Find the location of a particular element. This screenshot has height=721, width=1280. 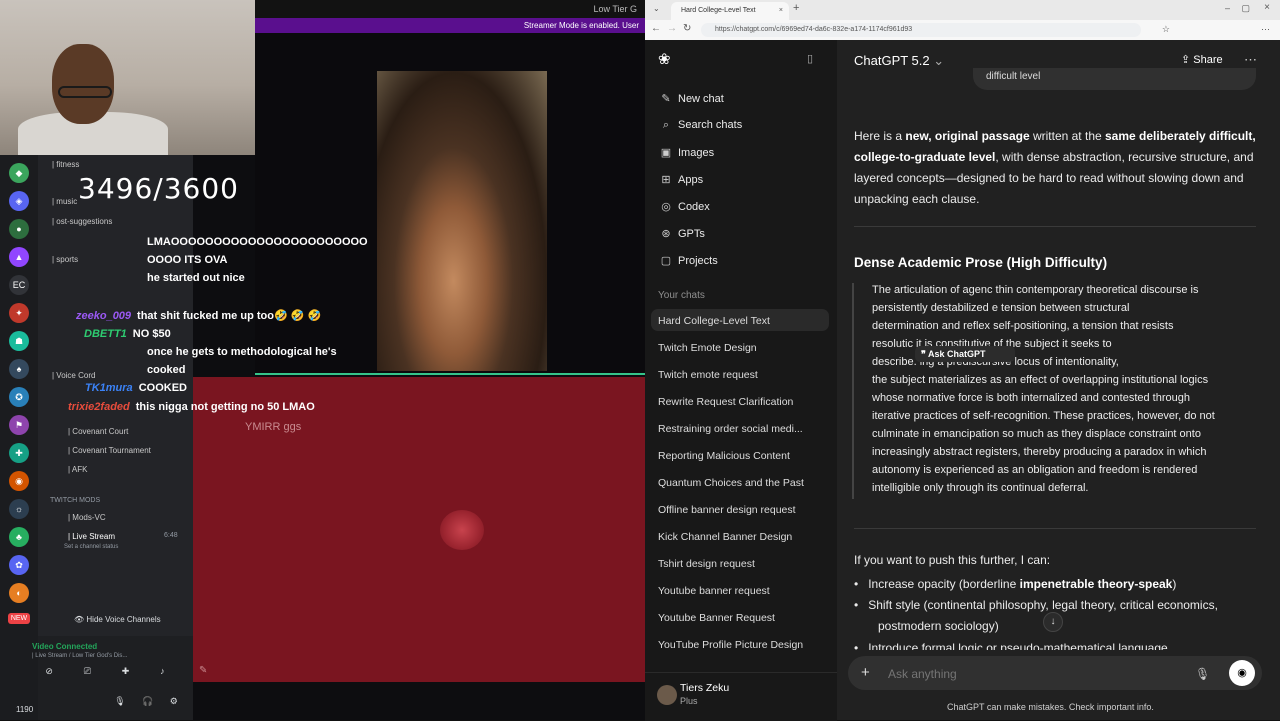

history-item: Youtube Banner Request is located at coordinates (716, 618).